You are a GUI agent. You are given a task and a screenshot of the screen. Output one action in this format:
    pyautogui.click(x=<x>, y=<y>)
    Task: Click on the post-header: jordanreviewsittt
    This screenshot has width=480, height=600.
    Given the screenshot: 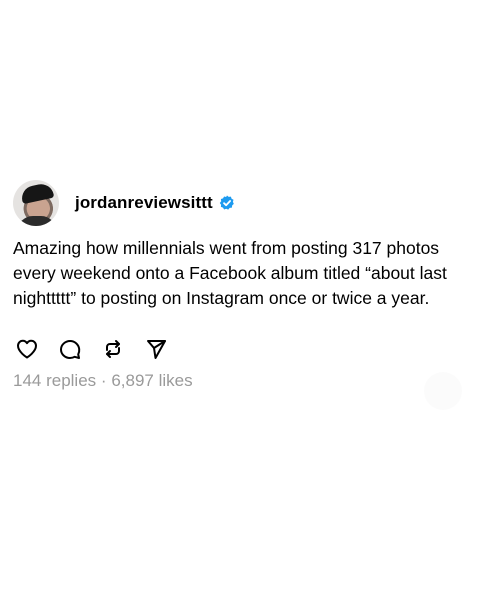 What is the action you would take?
    pyautogui.click(x=240, y=203)
    